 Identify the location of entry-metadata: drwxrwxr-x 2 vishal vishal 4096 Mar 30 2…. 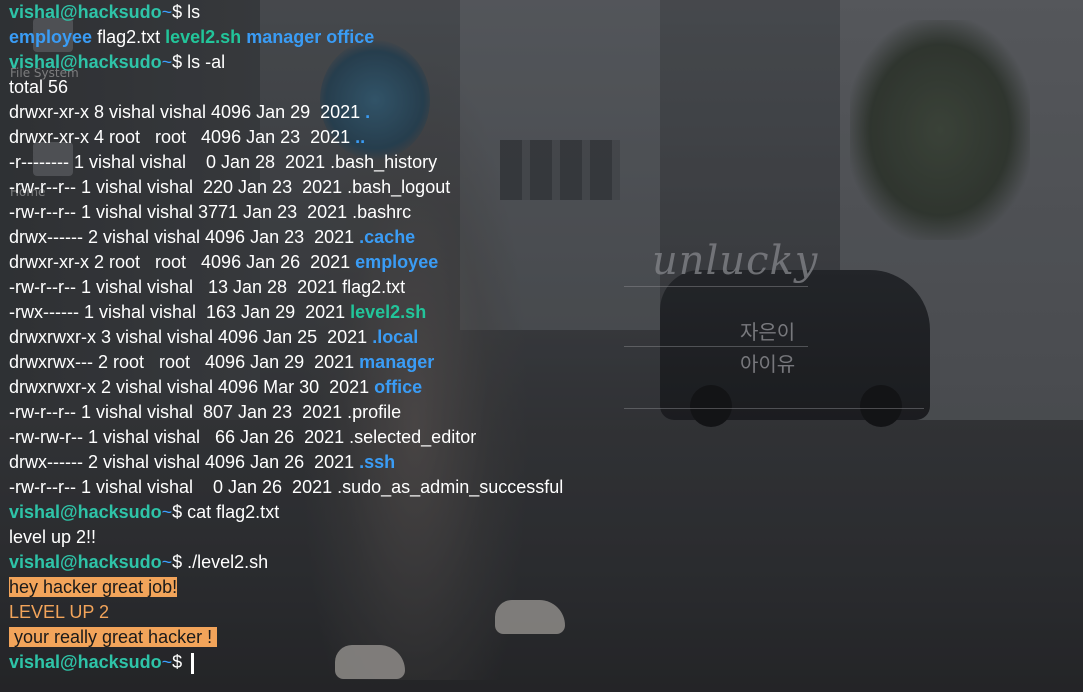
(192, 387).